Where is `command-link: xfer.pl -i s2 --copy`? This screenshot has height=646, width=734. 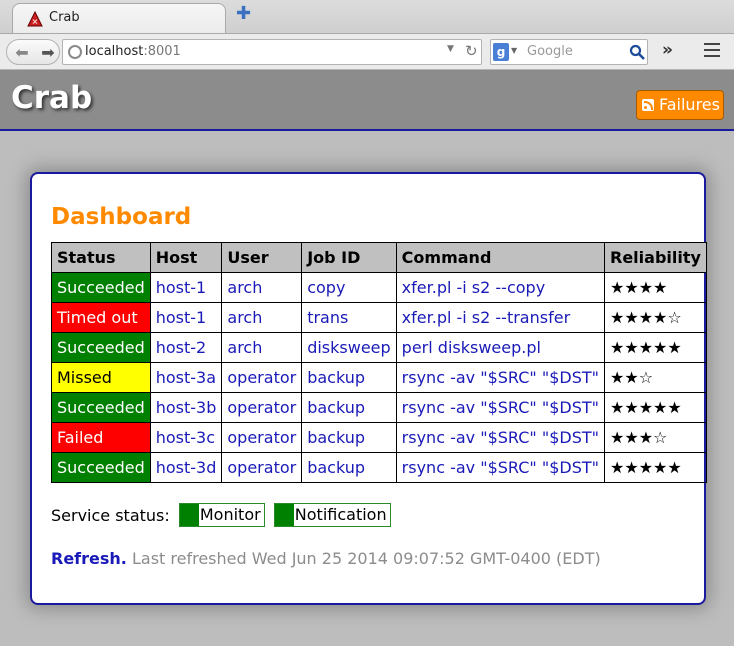 command-link: xfer.pl -i s2 --copy is located at coordinates (500, 287).